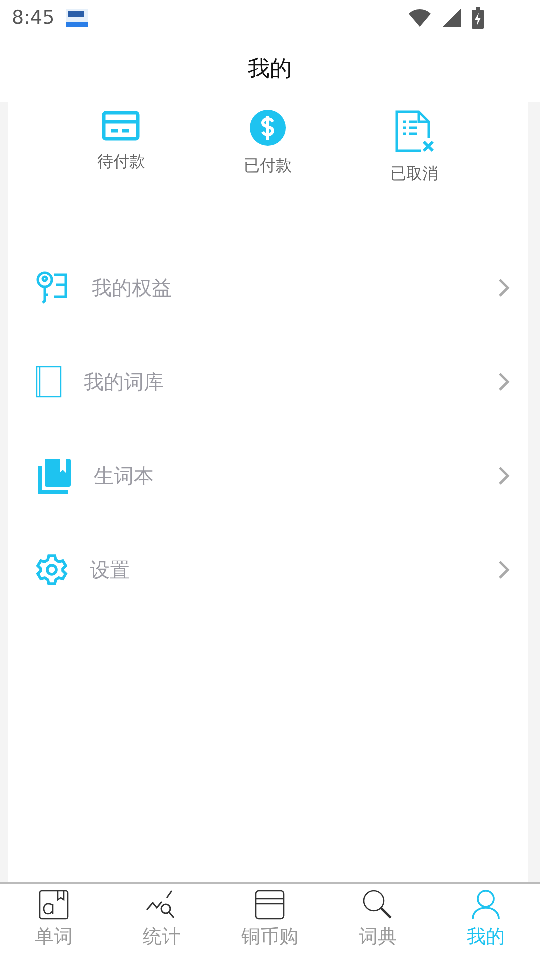 This screenshot has width=540, height=960. I want to click on status-time: 8:45, so click(33, 18).